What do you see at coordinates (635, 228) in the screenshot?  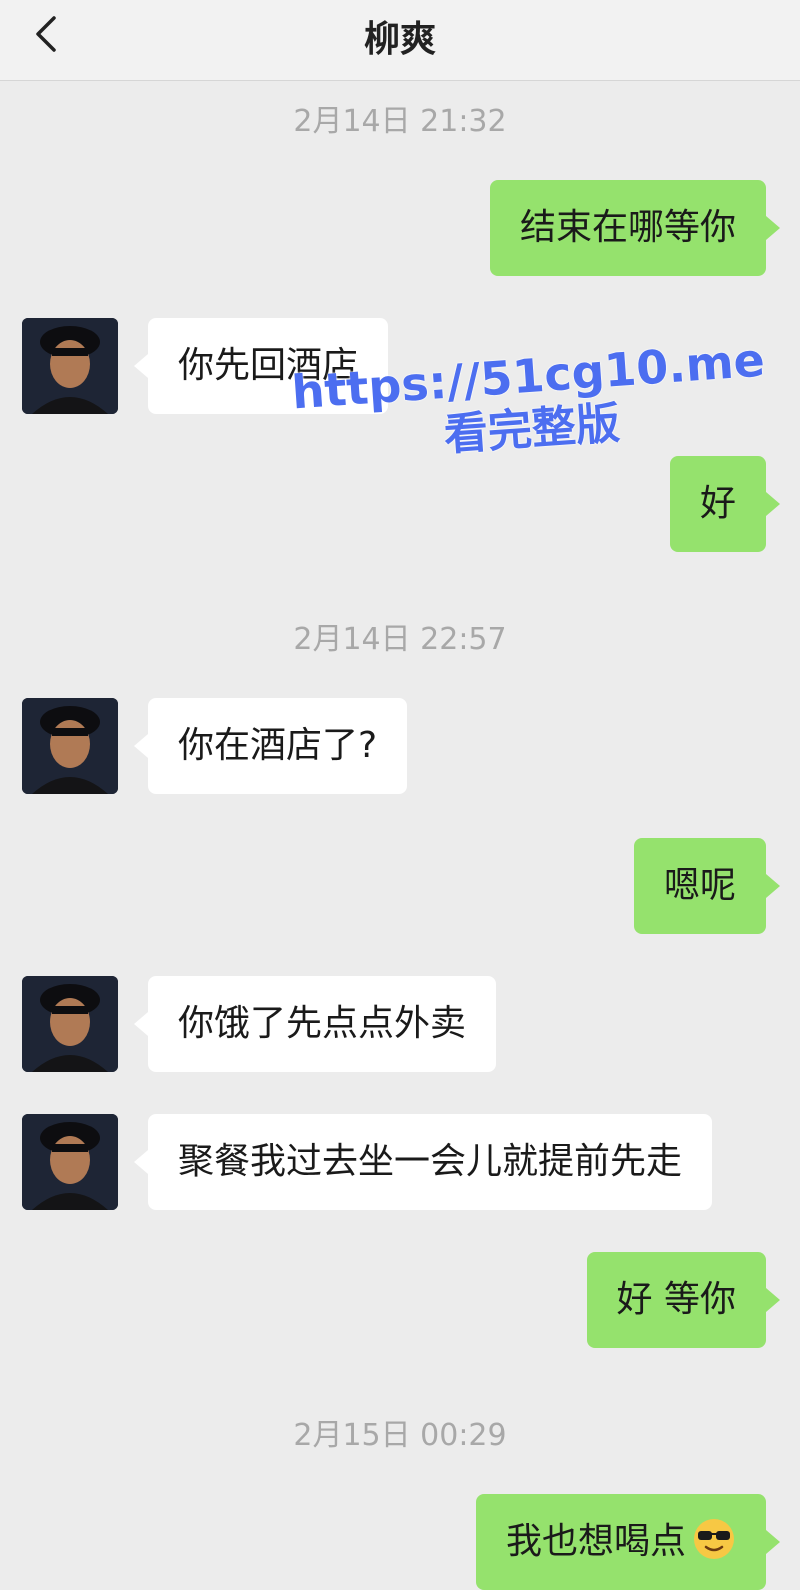 I see `outgoing-message: 结束在哪等你` at bounding box center [635, 228].